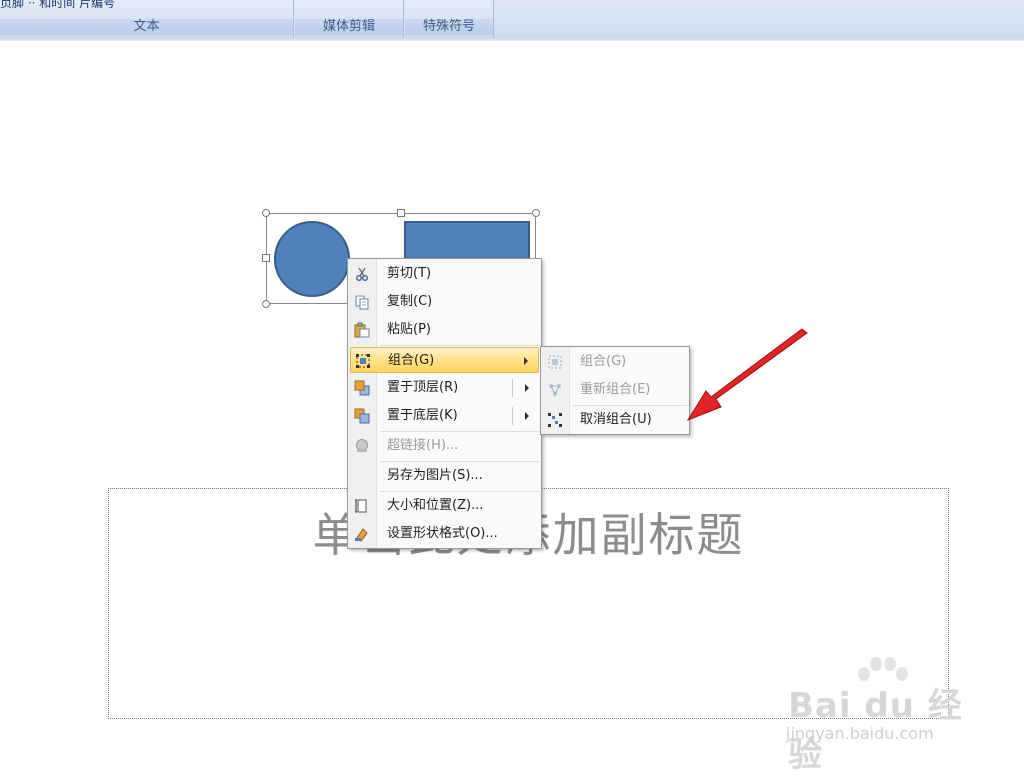 This screenshot has height=776, width=1024. Describe the element at coordinates (362, 416) in the screenshot. I see `send-to-back-icon` at that location.